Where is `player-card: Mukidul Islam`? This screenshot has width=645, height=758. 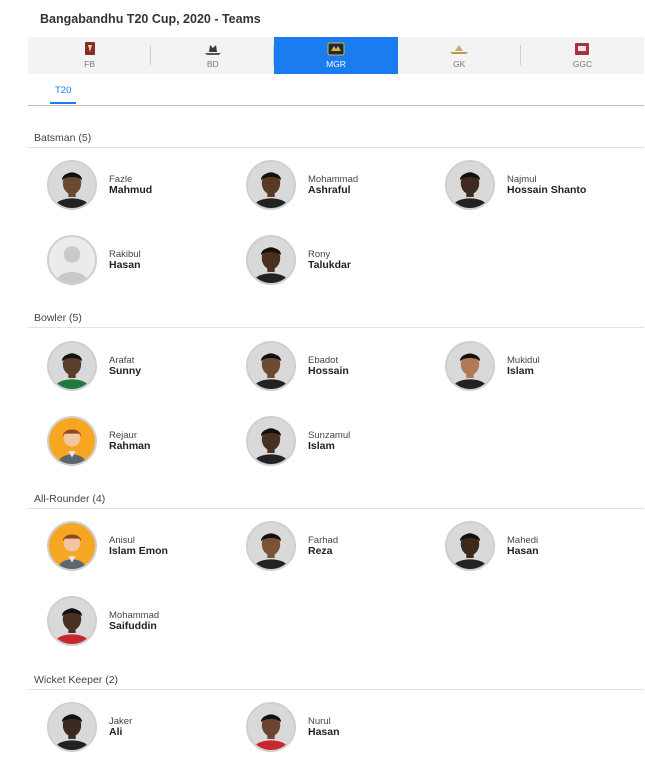 player-card: Mukidul Islam is located at coordinates (492, 366).